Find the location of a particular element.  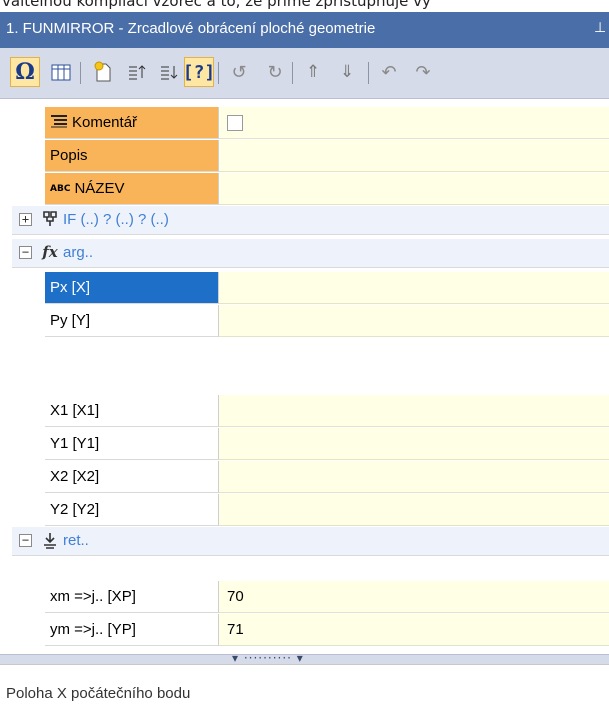

move-up-icon: ⇑ is located at coordinates (313, 72).